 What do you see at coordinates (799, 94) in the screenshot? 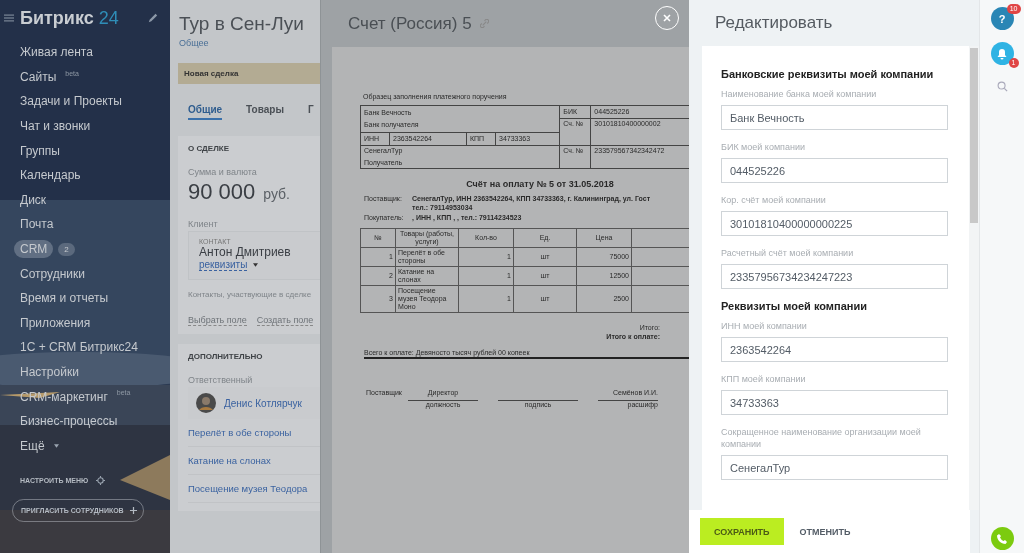
I see `field-label: Наименование банка моей компании` at bounding box center [799, 94].